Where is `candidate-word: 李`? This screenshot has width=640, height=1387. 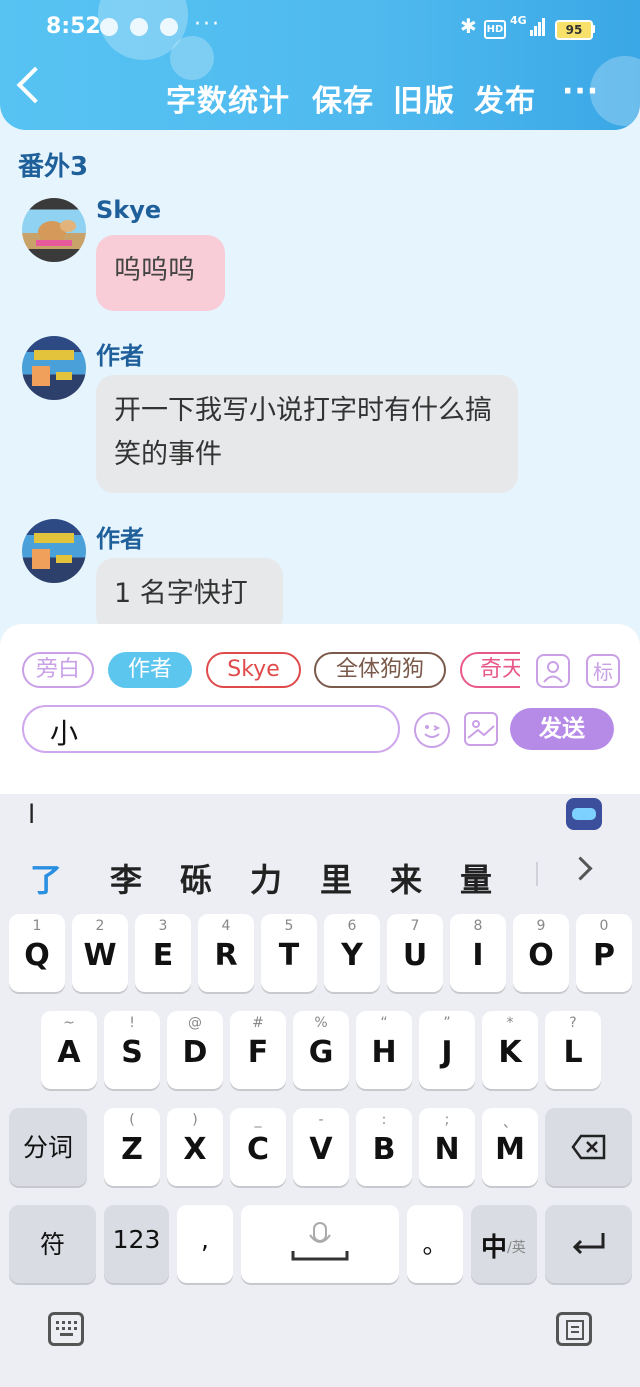
candidate-word: 李 is located at coordinates (126, 878).